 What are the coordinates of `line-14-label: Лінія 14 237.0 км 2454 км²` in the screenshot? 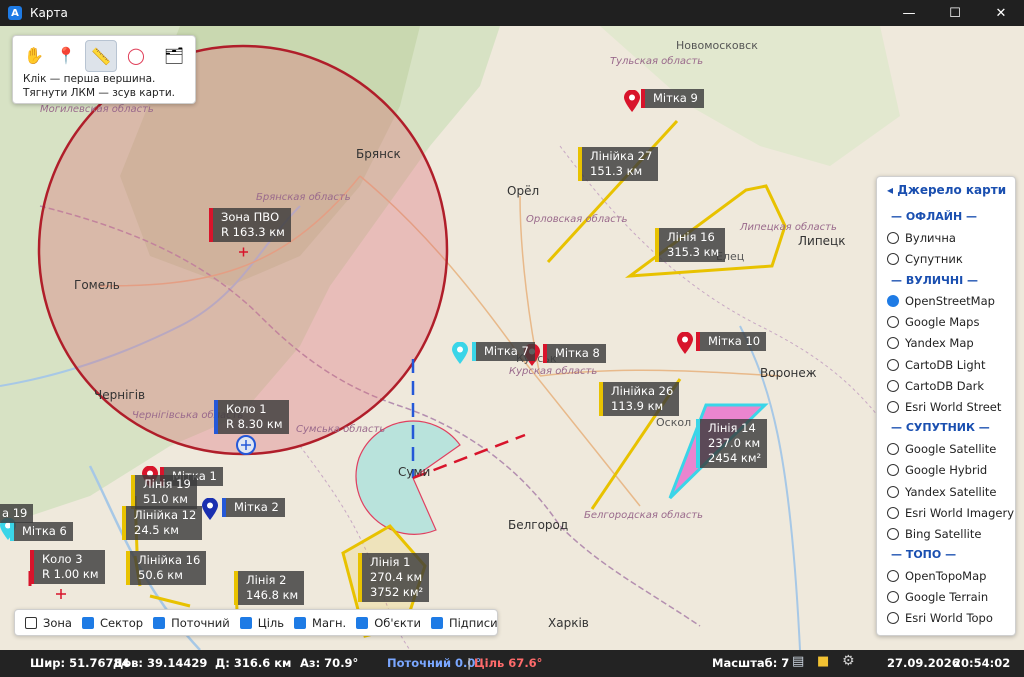 It's located at (732, 443).